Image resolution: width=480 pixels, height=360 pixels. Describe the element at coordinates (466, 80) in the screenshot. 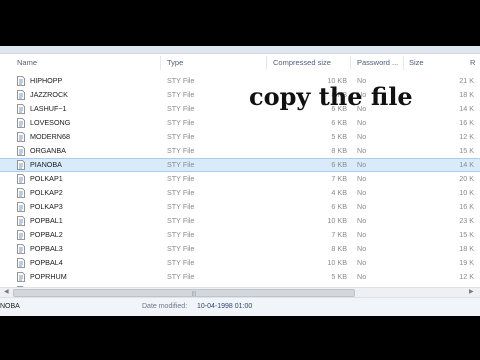

I see `file-size: 21 K` at that location.